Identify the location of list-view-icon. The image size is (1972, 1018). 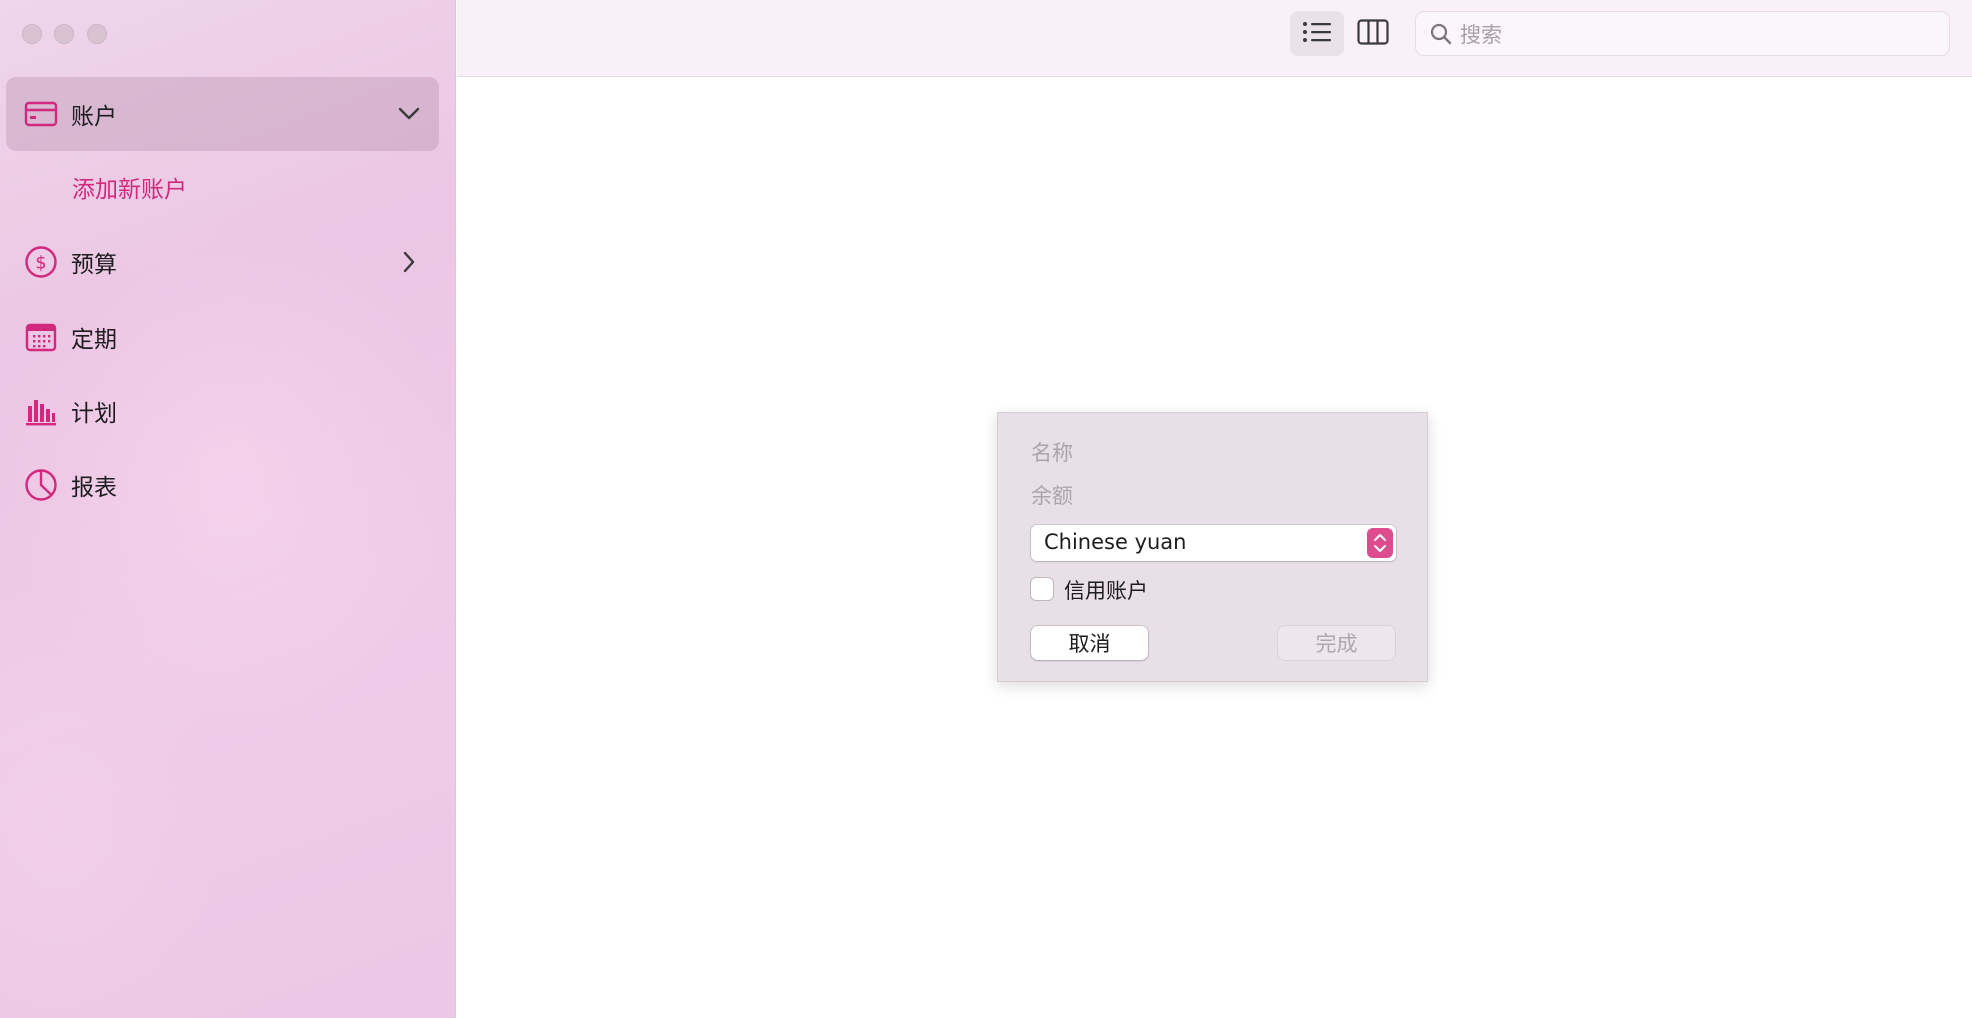
(1317, 34).